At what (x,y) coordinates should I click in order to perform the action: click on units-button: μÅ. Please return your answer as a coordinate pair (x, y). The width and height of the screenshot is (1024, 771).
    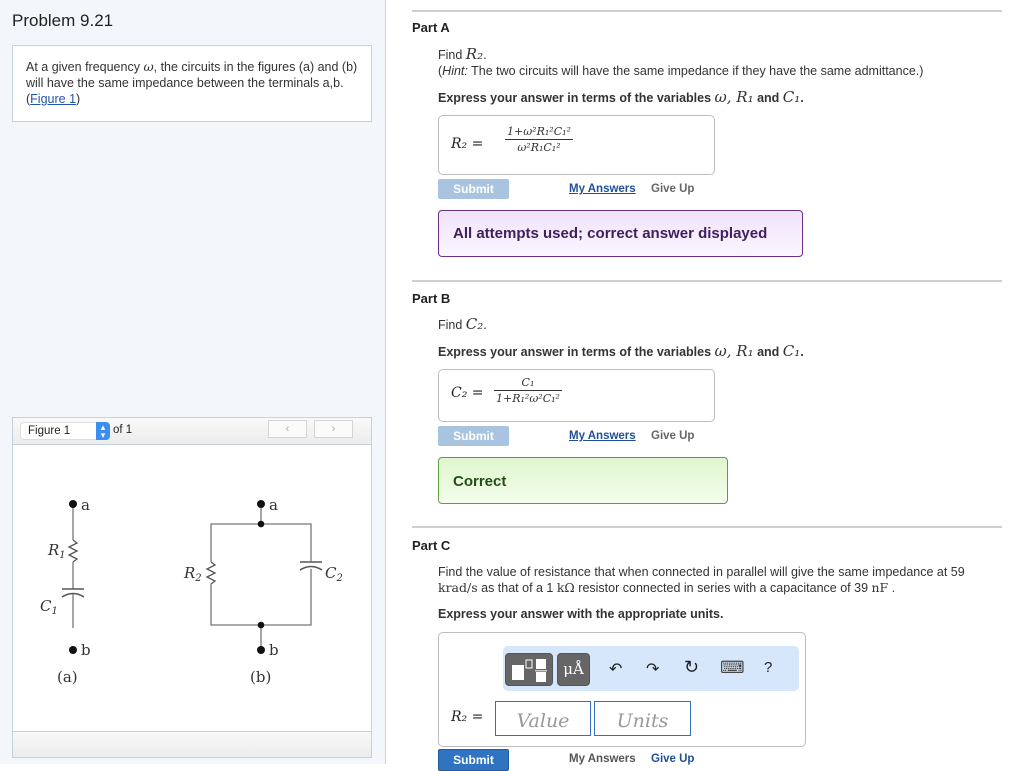
    Looking at the image, I should click on (573, 669).